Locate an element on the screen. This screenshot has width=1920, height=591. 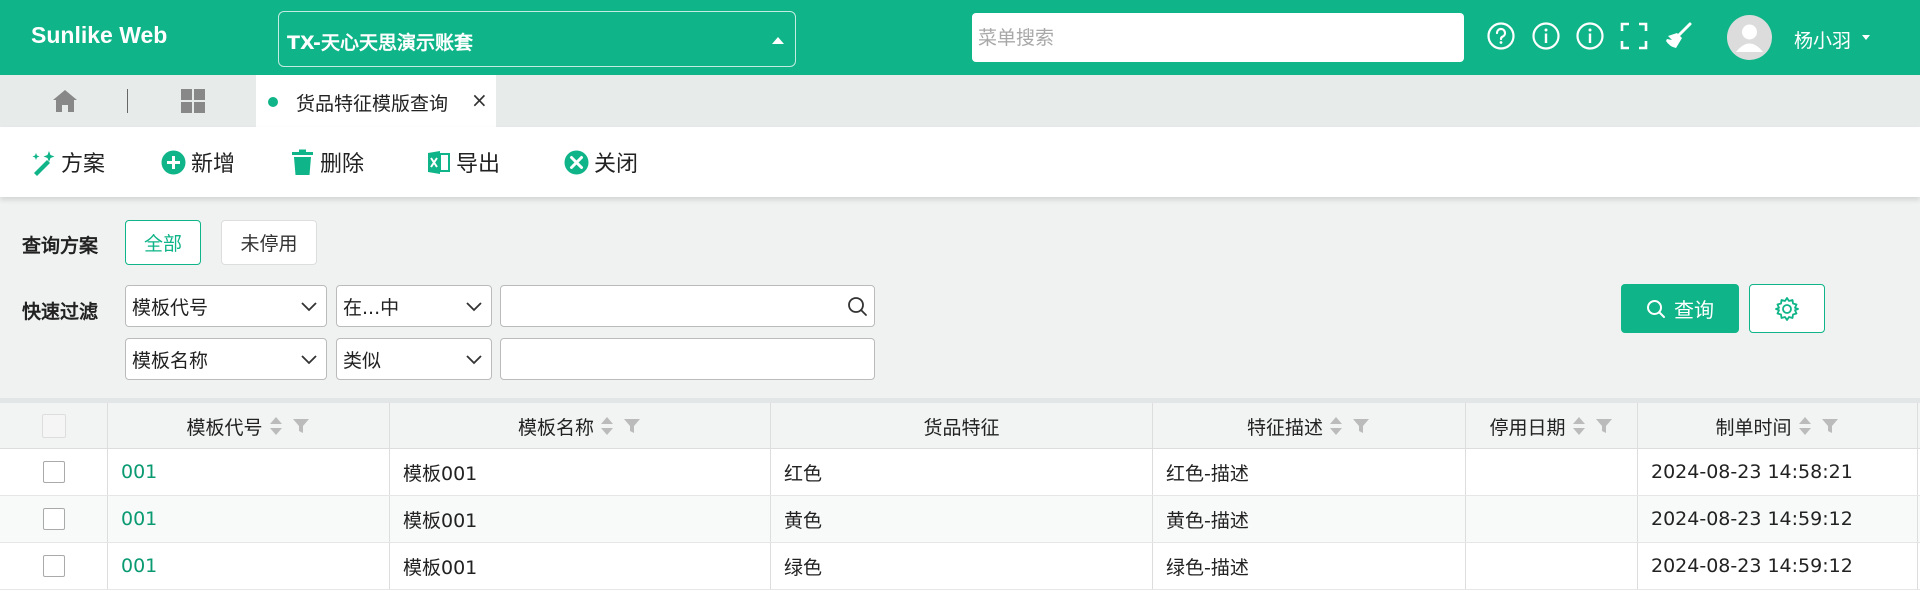
column-header-stop-date: 停用日期 is located at coordinates (1552, 426).